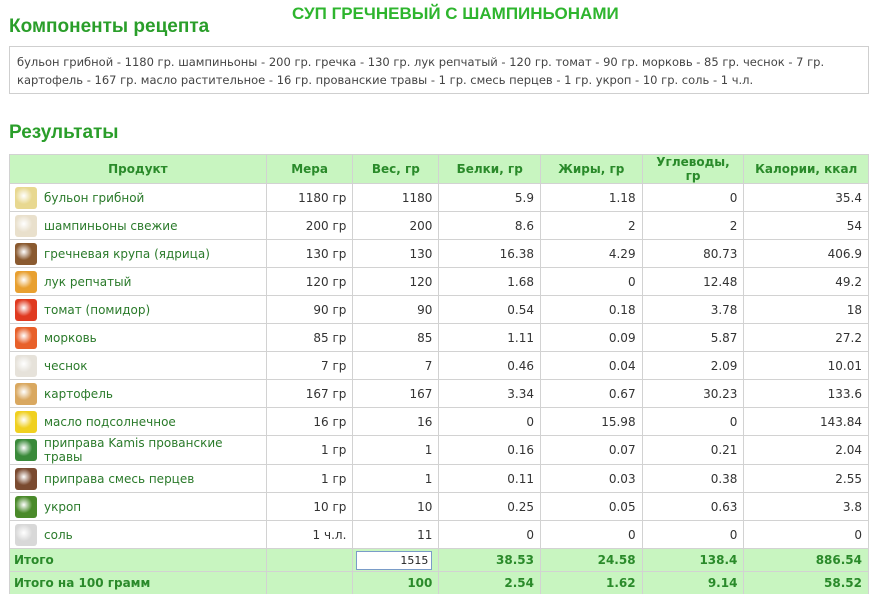 This screenshot has height=594, width=889. I want to click on cell-protein: 0.11, so click(489, 478).